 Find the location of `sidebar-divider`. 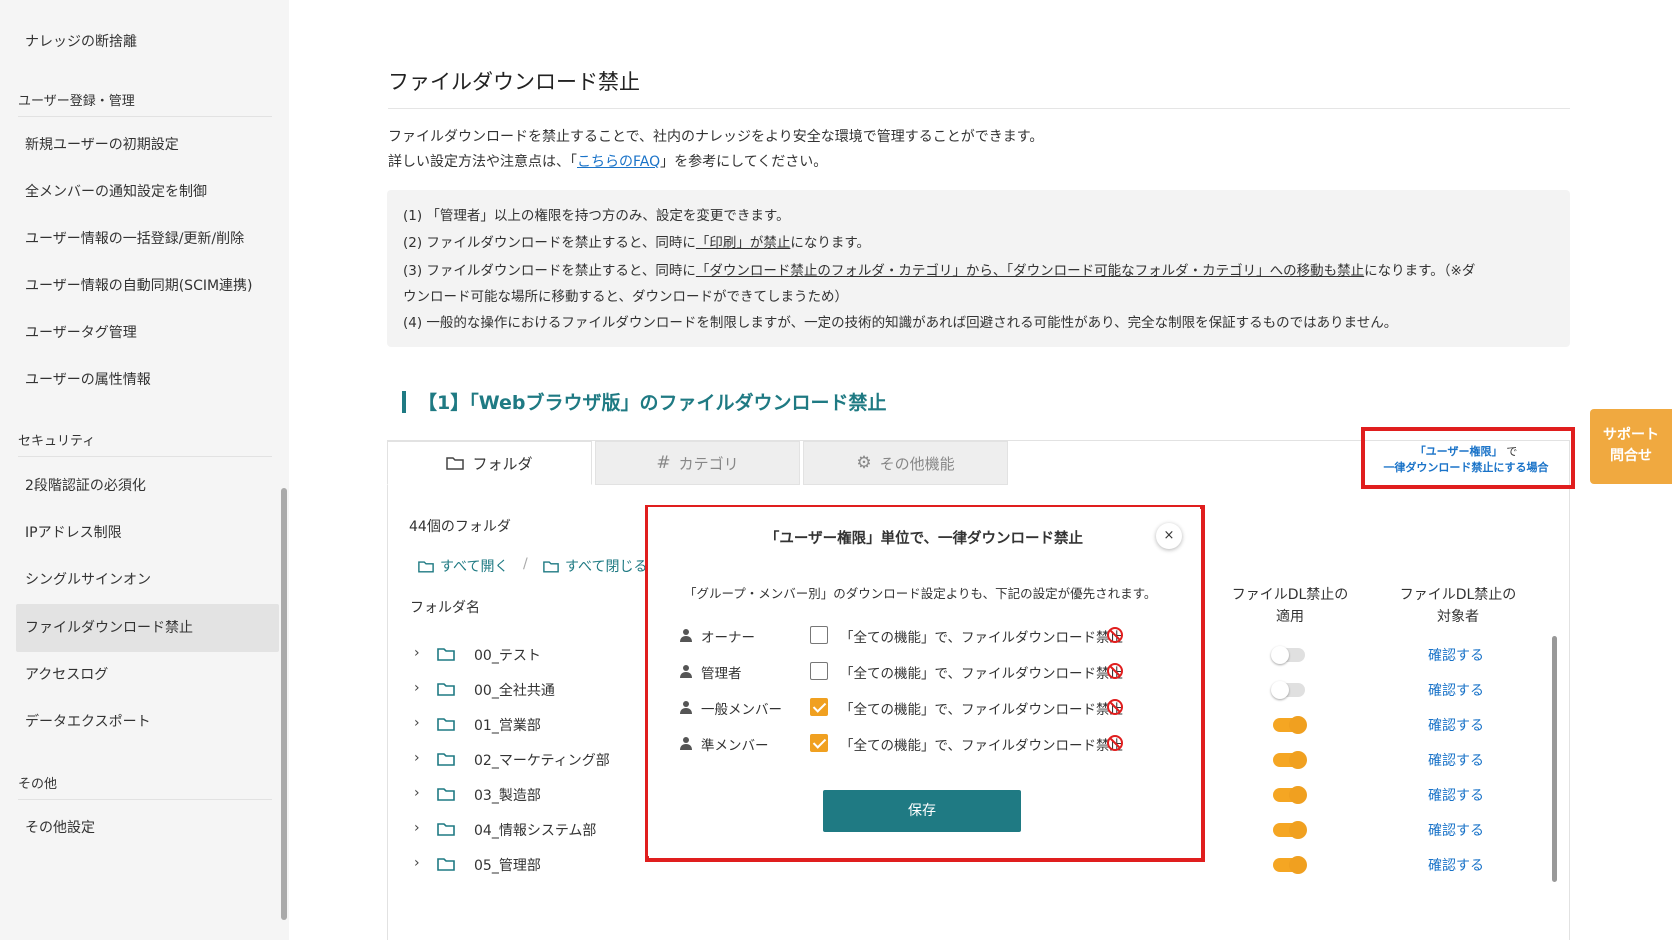

sidebar-divider is located at coordinates (145, 456).